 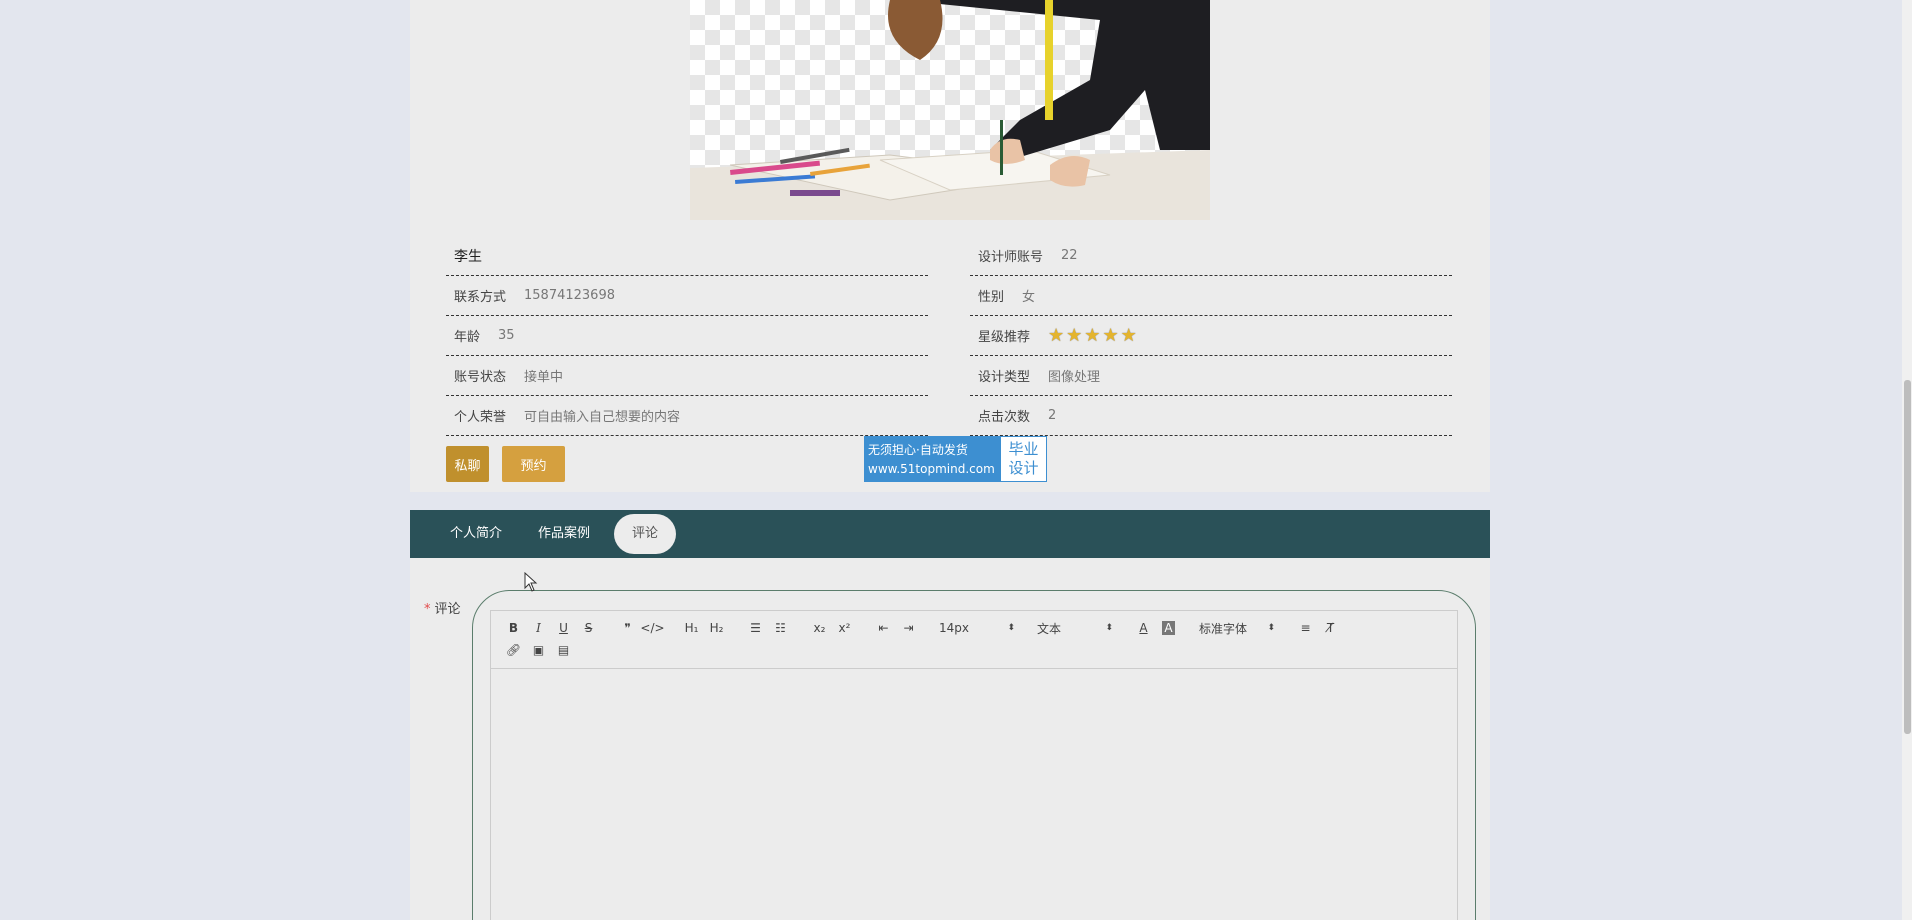 I want to click on heading-1-icon: H₁, so click(x=691, y=628).